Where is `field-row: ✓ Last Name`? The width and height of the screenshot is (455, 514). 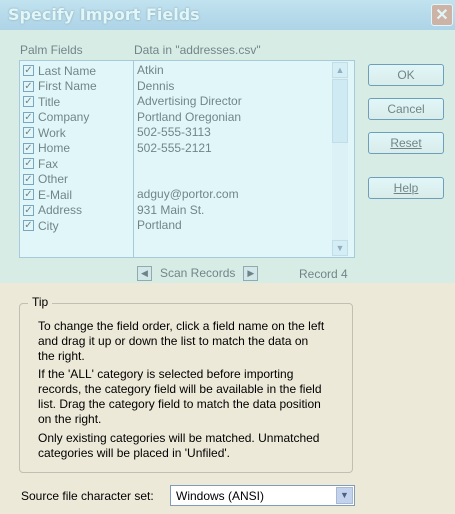
field-row: ✓ Last Name is located at coordinates (78, 71).